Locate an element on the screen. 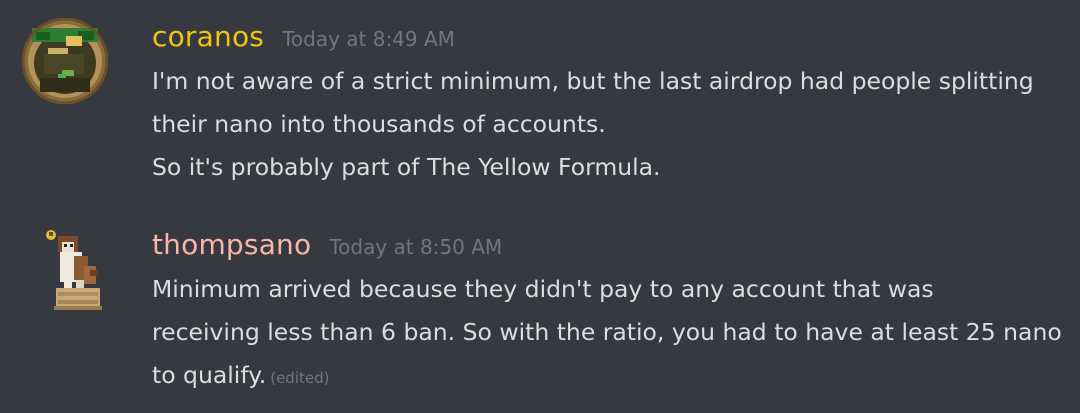 Image resolution: width=1080 pixels, height=413 pixels. message-header: coranos Today at 8:49 AM is located at coordinates (611, 37).